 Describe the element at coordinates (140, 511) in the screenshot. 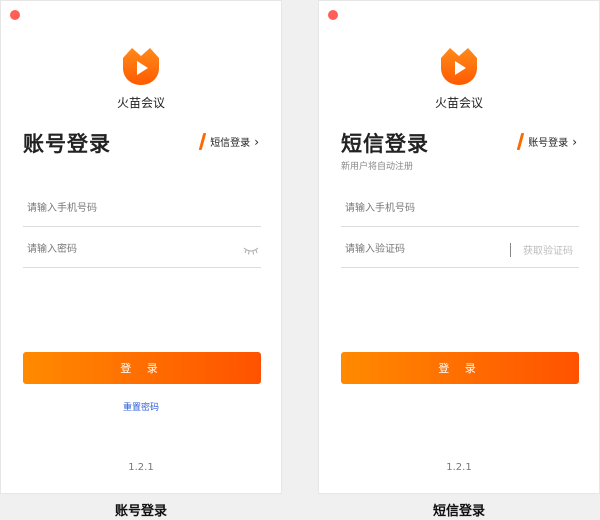

I see `caption-account-login: 账号登录` at that location.